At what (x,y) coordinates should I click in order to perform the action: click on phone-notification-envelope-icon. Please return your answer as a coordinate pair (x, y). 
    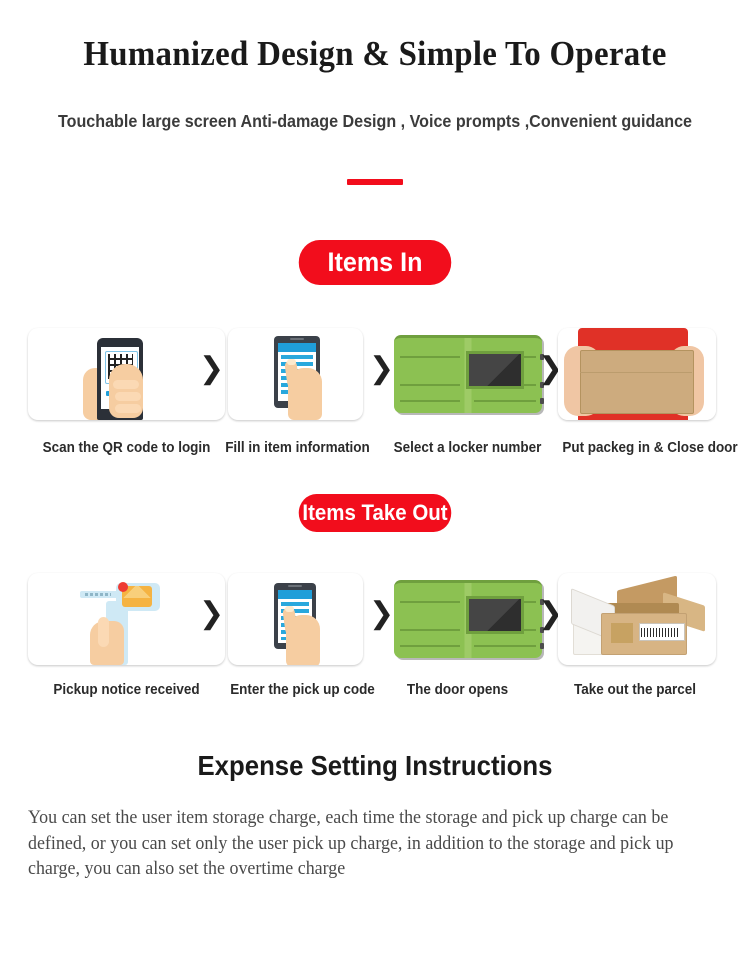
    Looking at the image, I should click on (126, 619).